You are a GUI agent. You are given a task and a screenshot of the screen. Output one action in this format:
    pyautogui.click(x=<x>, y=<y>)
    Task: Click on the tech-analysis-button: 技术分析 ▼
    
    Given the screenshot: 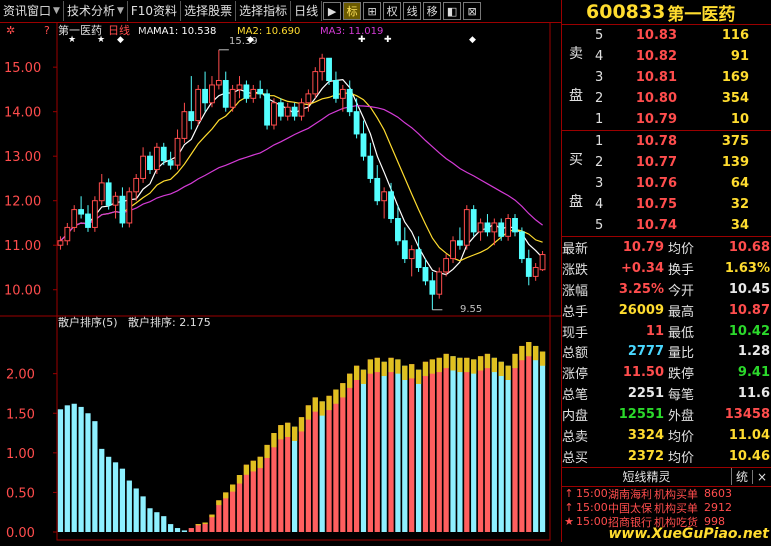 What is the action you would take?
    pyautogui.click(x=96, y=11)
    